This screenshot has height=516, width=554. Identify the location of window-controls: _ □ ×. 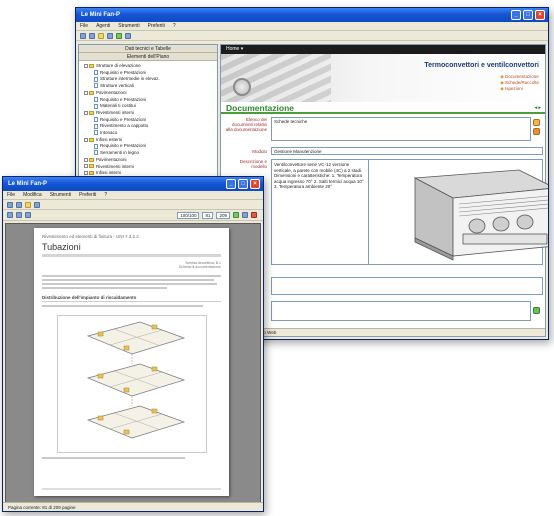
(528, 15).